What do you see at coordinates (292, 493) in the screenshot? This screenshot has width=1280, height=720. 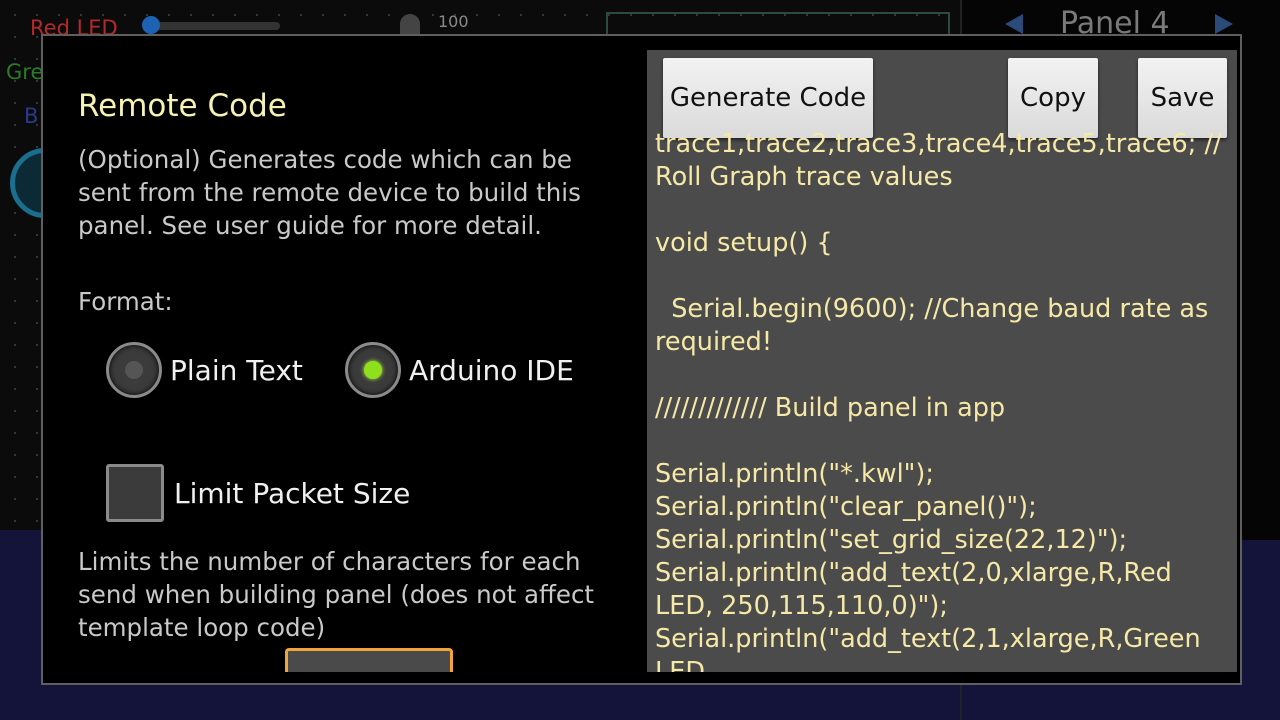 I see `checkbox-label: Limit Packet Size` at bounding box center [292, 493].